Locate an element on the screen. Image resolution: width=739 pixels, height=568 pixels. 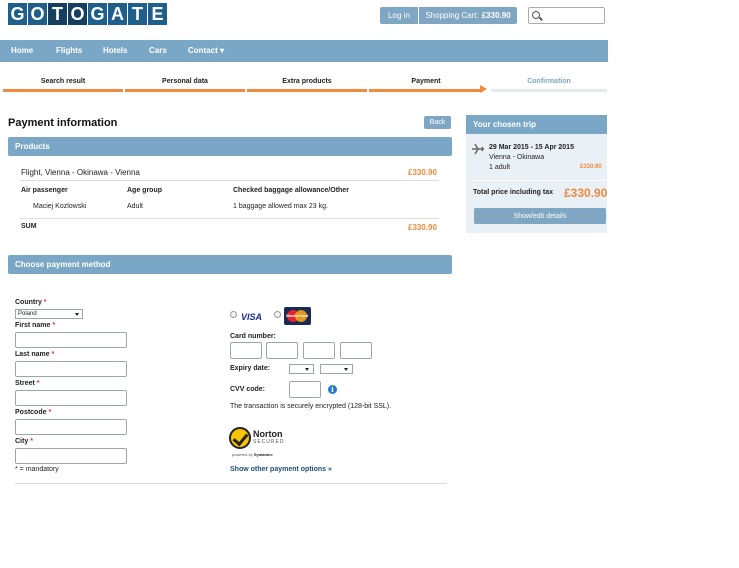
last-name-label: Last name * is located at coordinates (35, 354).